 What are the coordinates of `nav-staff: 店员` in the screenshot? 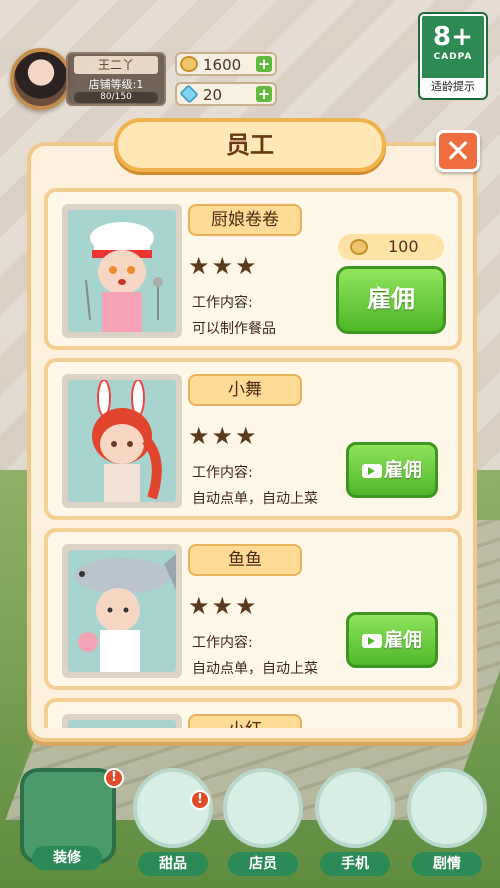 It's located at (263, 824).